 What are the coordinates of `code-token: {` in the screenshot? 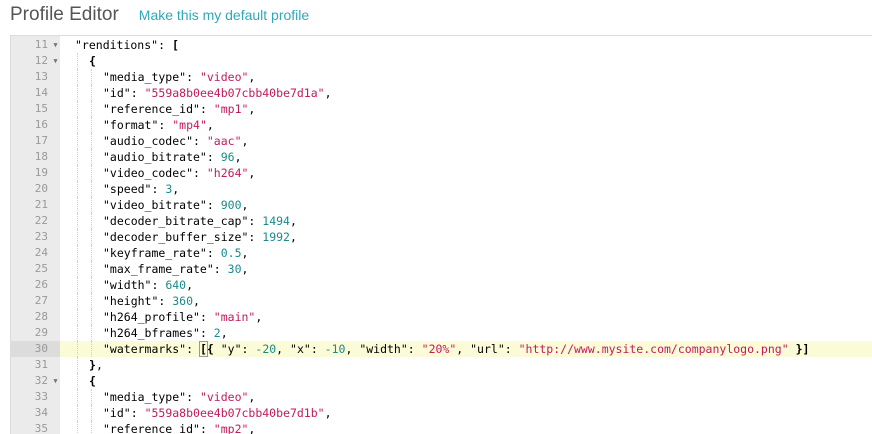 It's located at (92, 61).